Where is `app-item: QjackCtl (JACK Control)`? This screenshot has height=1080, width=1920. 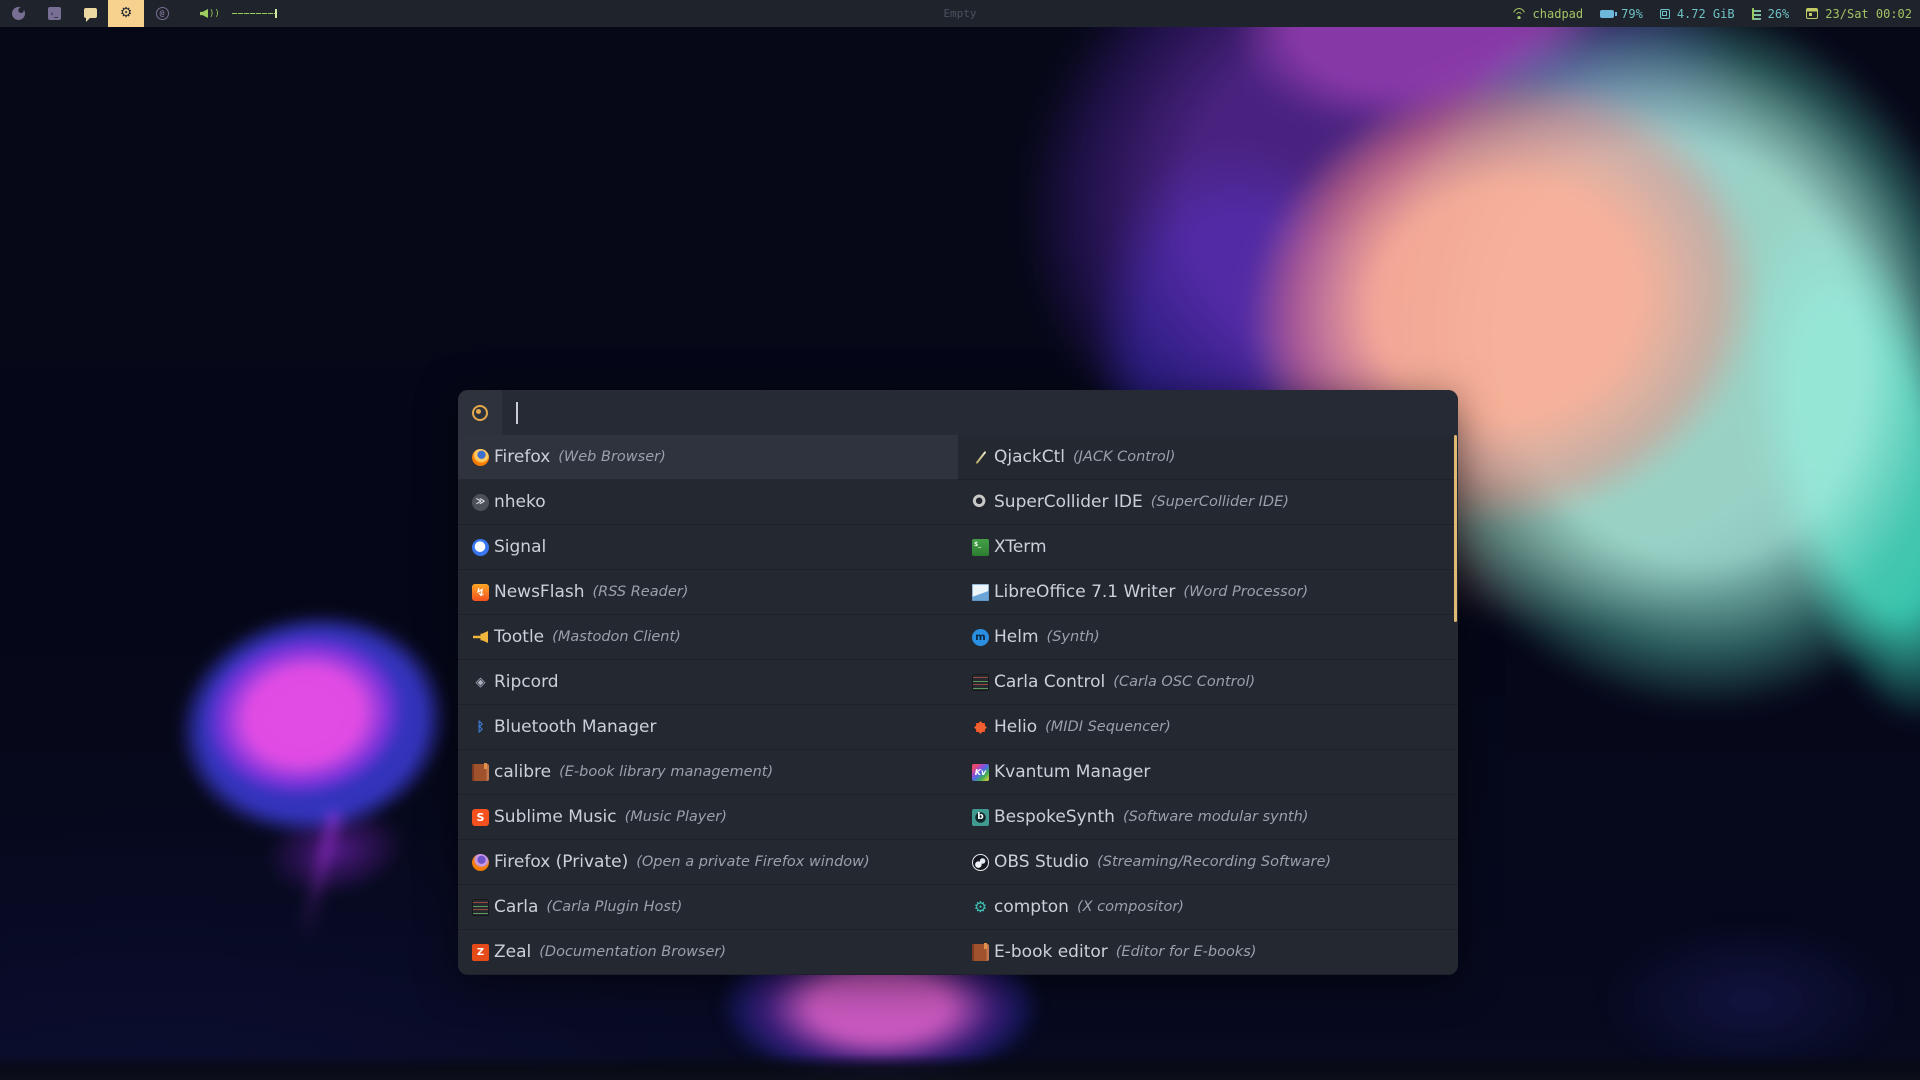 app-item: QjackCtl (JACK Control) is located at coordinates (1208, 457).